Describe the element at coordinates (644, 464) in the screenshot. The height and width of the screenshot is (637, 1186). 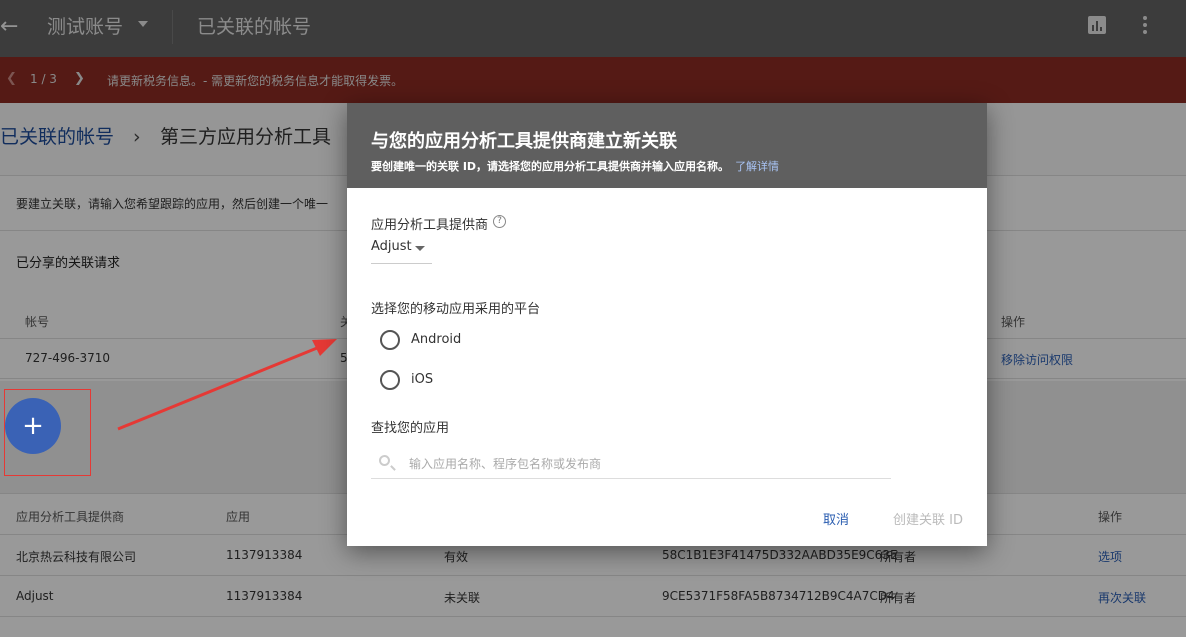
I see `app-search-input` at that location.